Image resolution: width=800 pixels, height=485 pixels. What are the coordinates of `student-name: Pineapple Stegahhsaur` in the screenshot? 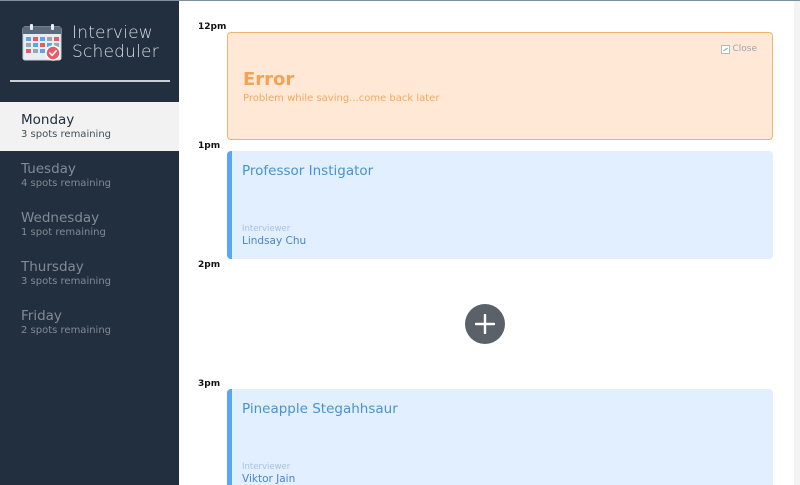 It's located at (320, 409).